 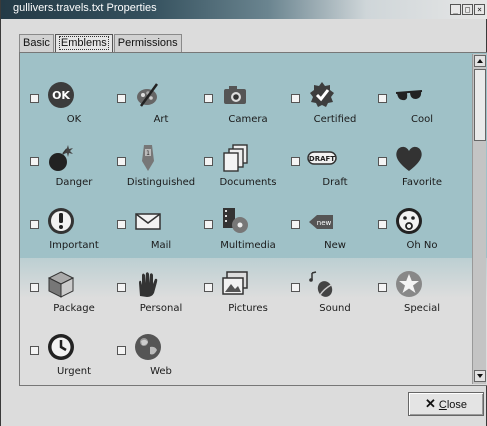 I want to click on exclamation-icon, so click(x=61, y=221).